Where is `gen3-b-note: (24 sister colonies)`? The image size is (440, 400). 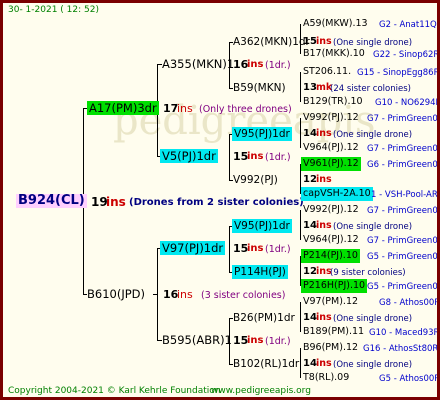
gen3-b-note: (24 sister colonies) is located at coordinates (370, 89).